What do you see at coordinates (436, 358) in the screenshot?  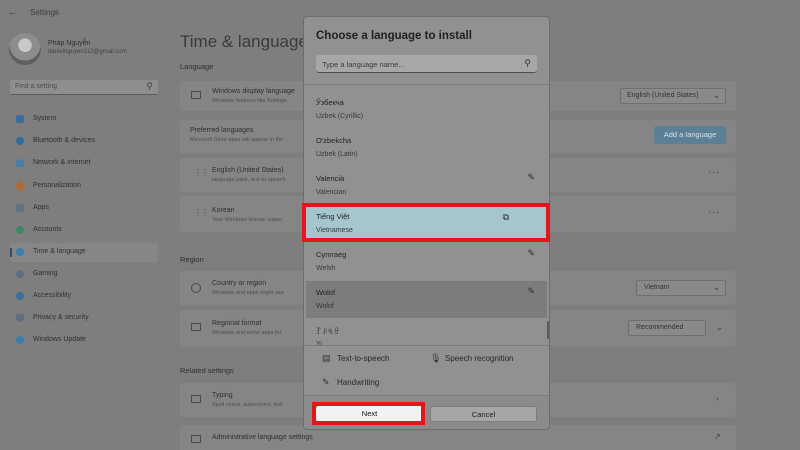 I see `microphone-icon: 🎙` at bounding box center [436, 358].